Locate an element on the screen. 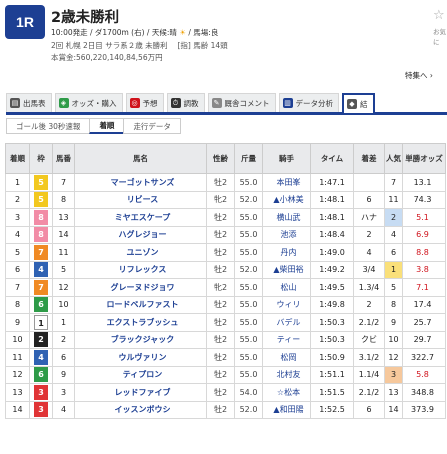 The height and width of the screenshot is (454, 447). column-header: 着差 is located at coordinates (369, 158).